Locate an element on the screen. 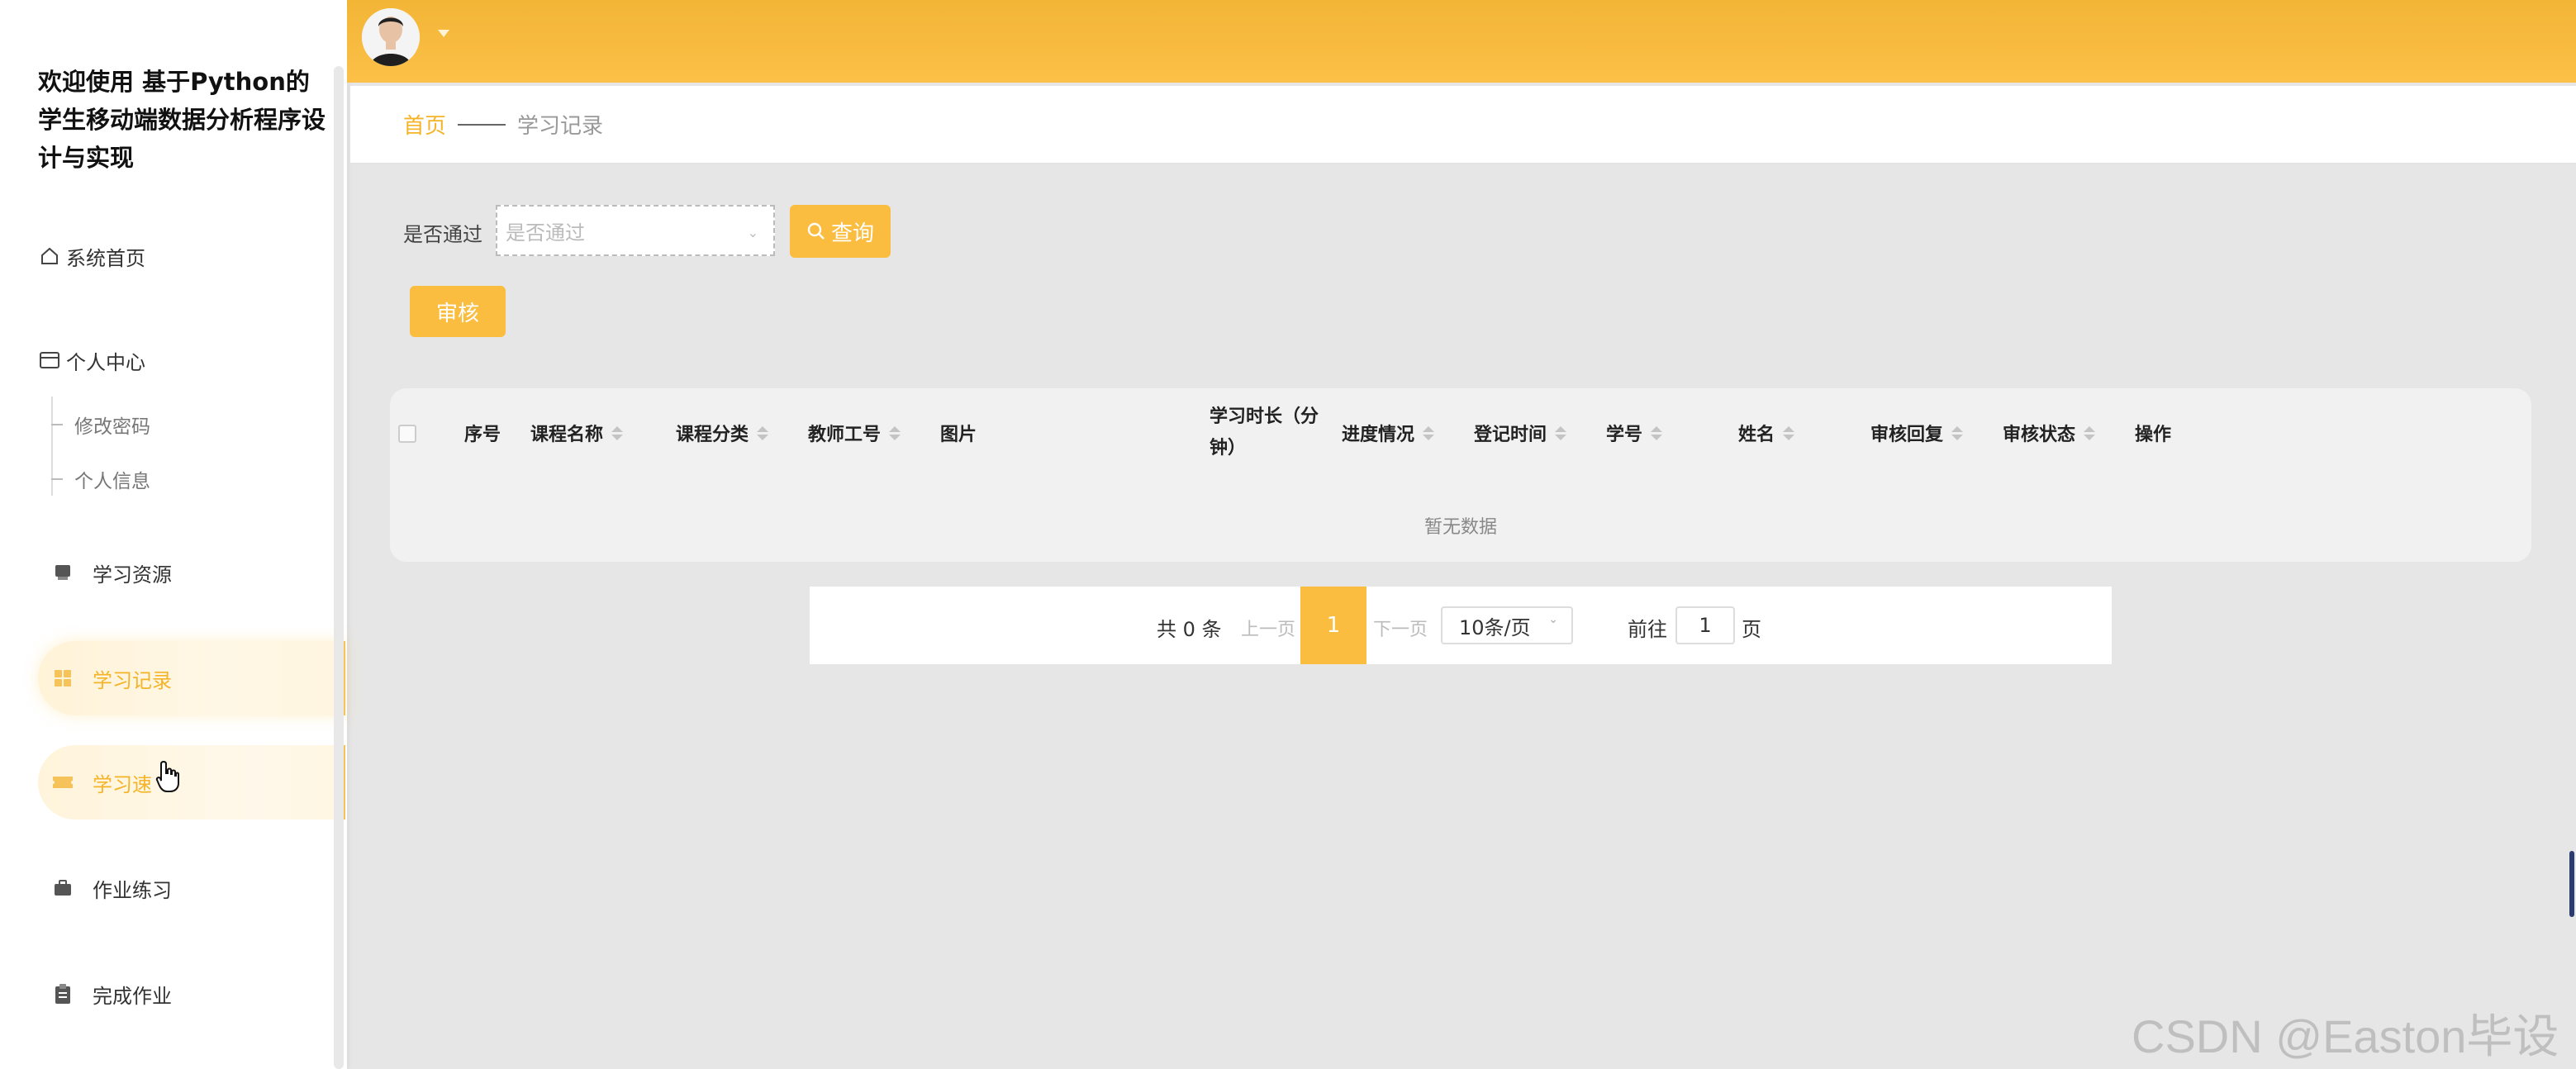 The height and width of the screenshot is (1069, 2576). goto-page-input: 1 is located at coordinates (1705, 625).